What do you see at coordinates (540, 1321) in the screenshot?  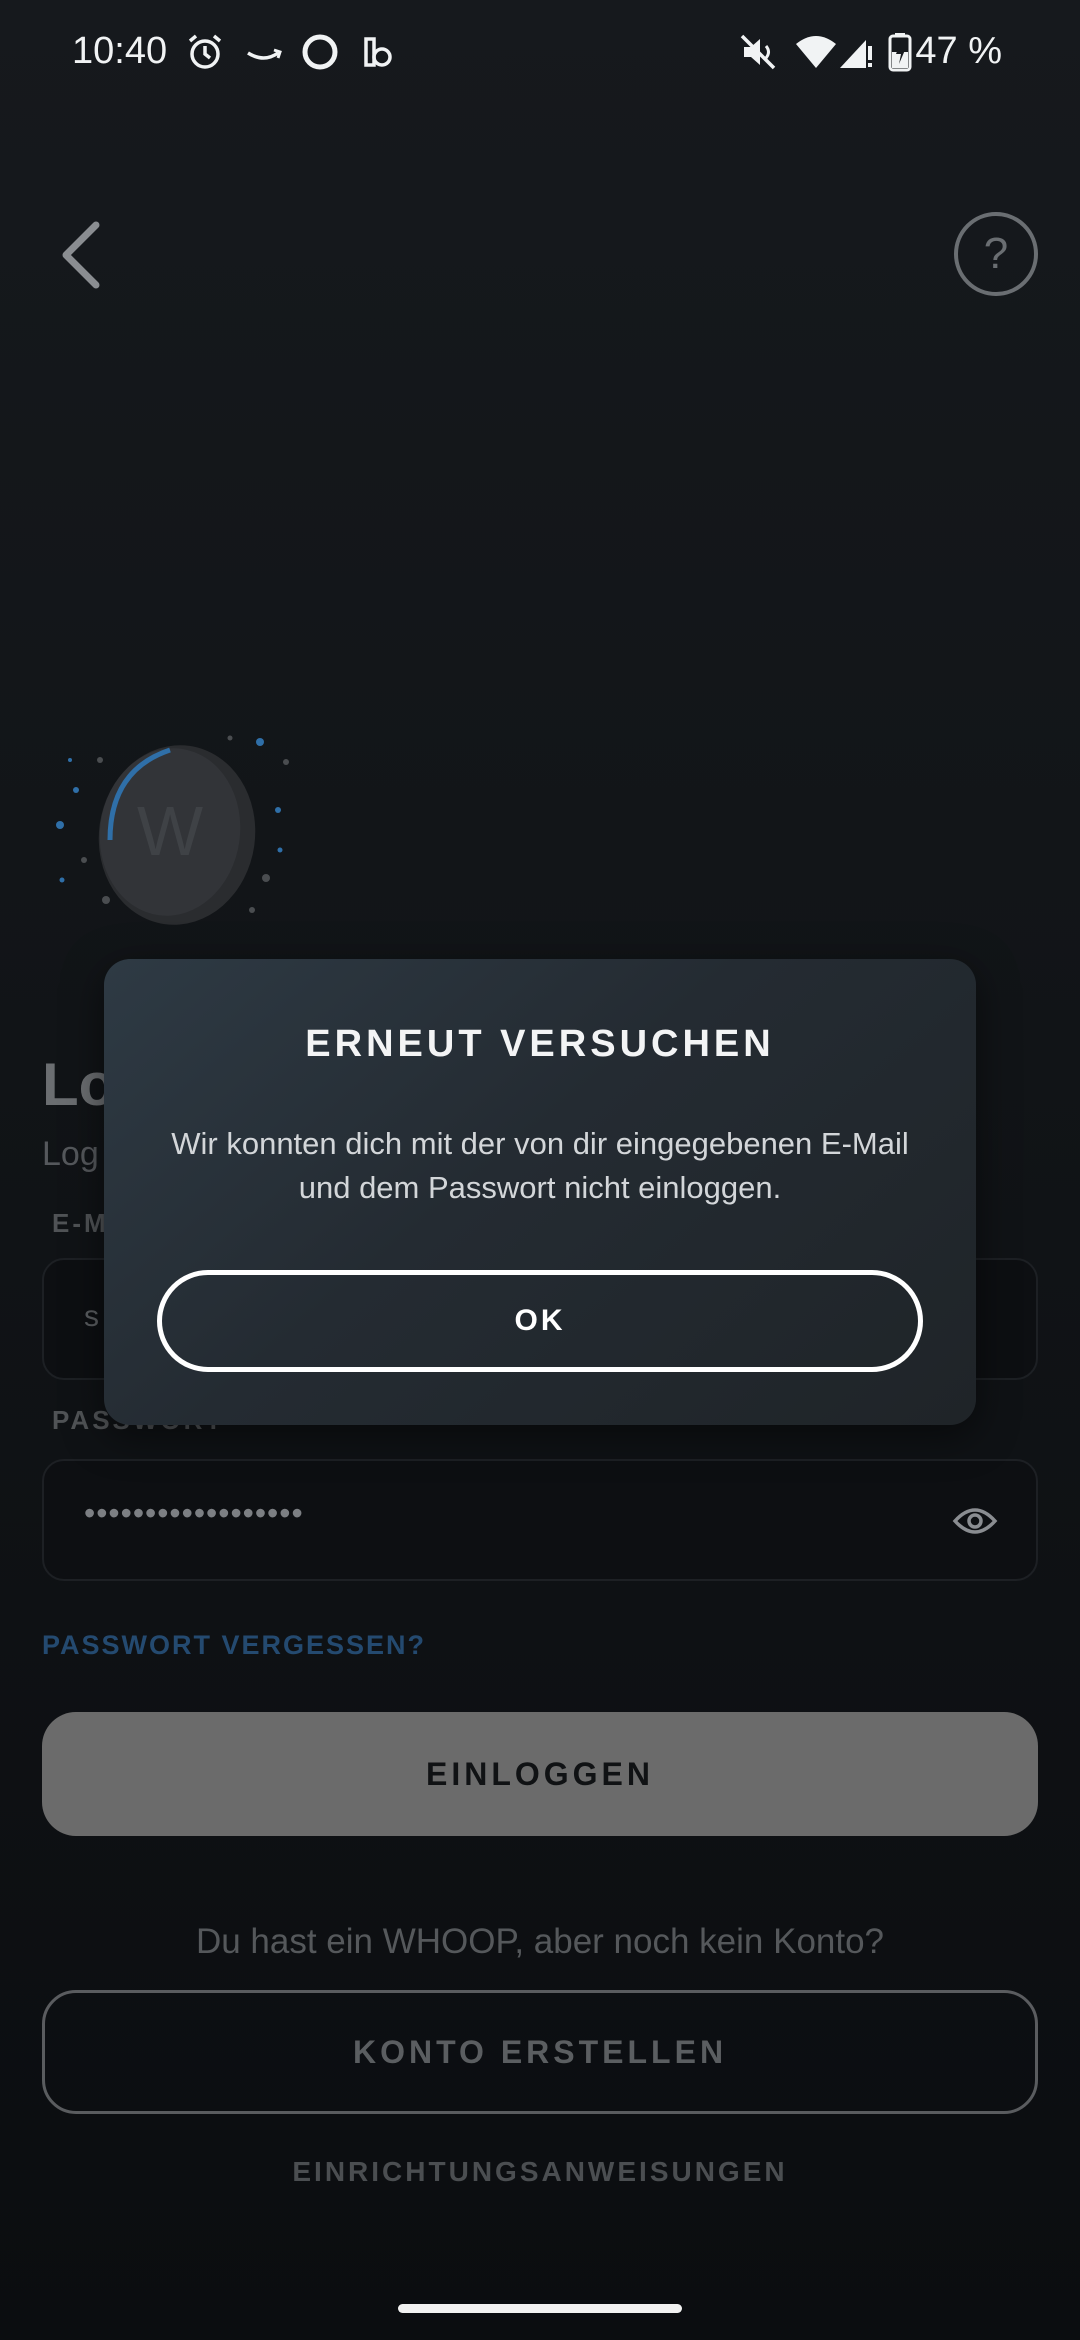 I see `ok-button: OK` at bounding box center [540, 1321].